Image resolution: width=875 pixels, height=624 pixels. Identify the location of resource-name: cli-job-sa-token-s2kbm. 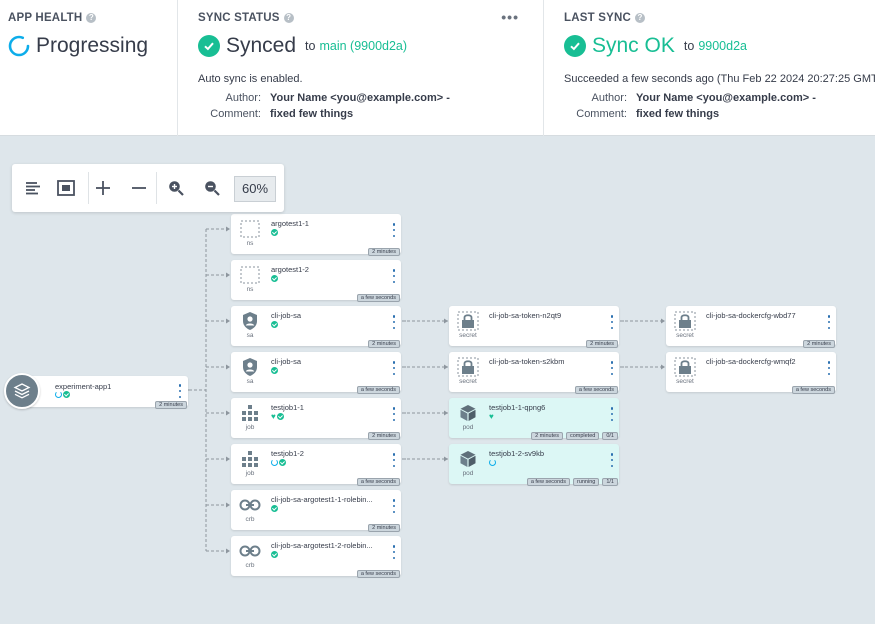
(527, 361).